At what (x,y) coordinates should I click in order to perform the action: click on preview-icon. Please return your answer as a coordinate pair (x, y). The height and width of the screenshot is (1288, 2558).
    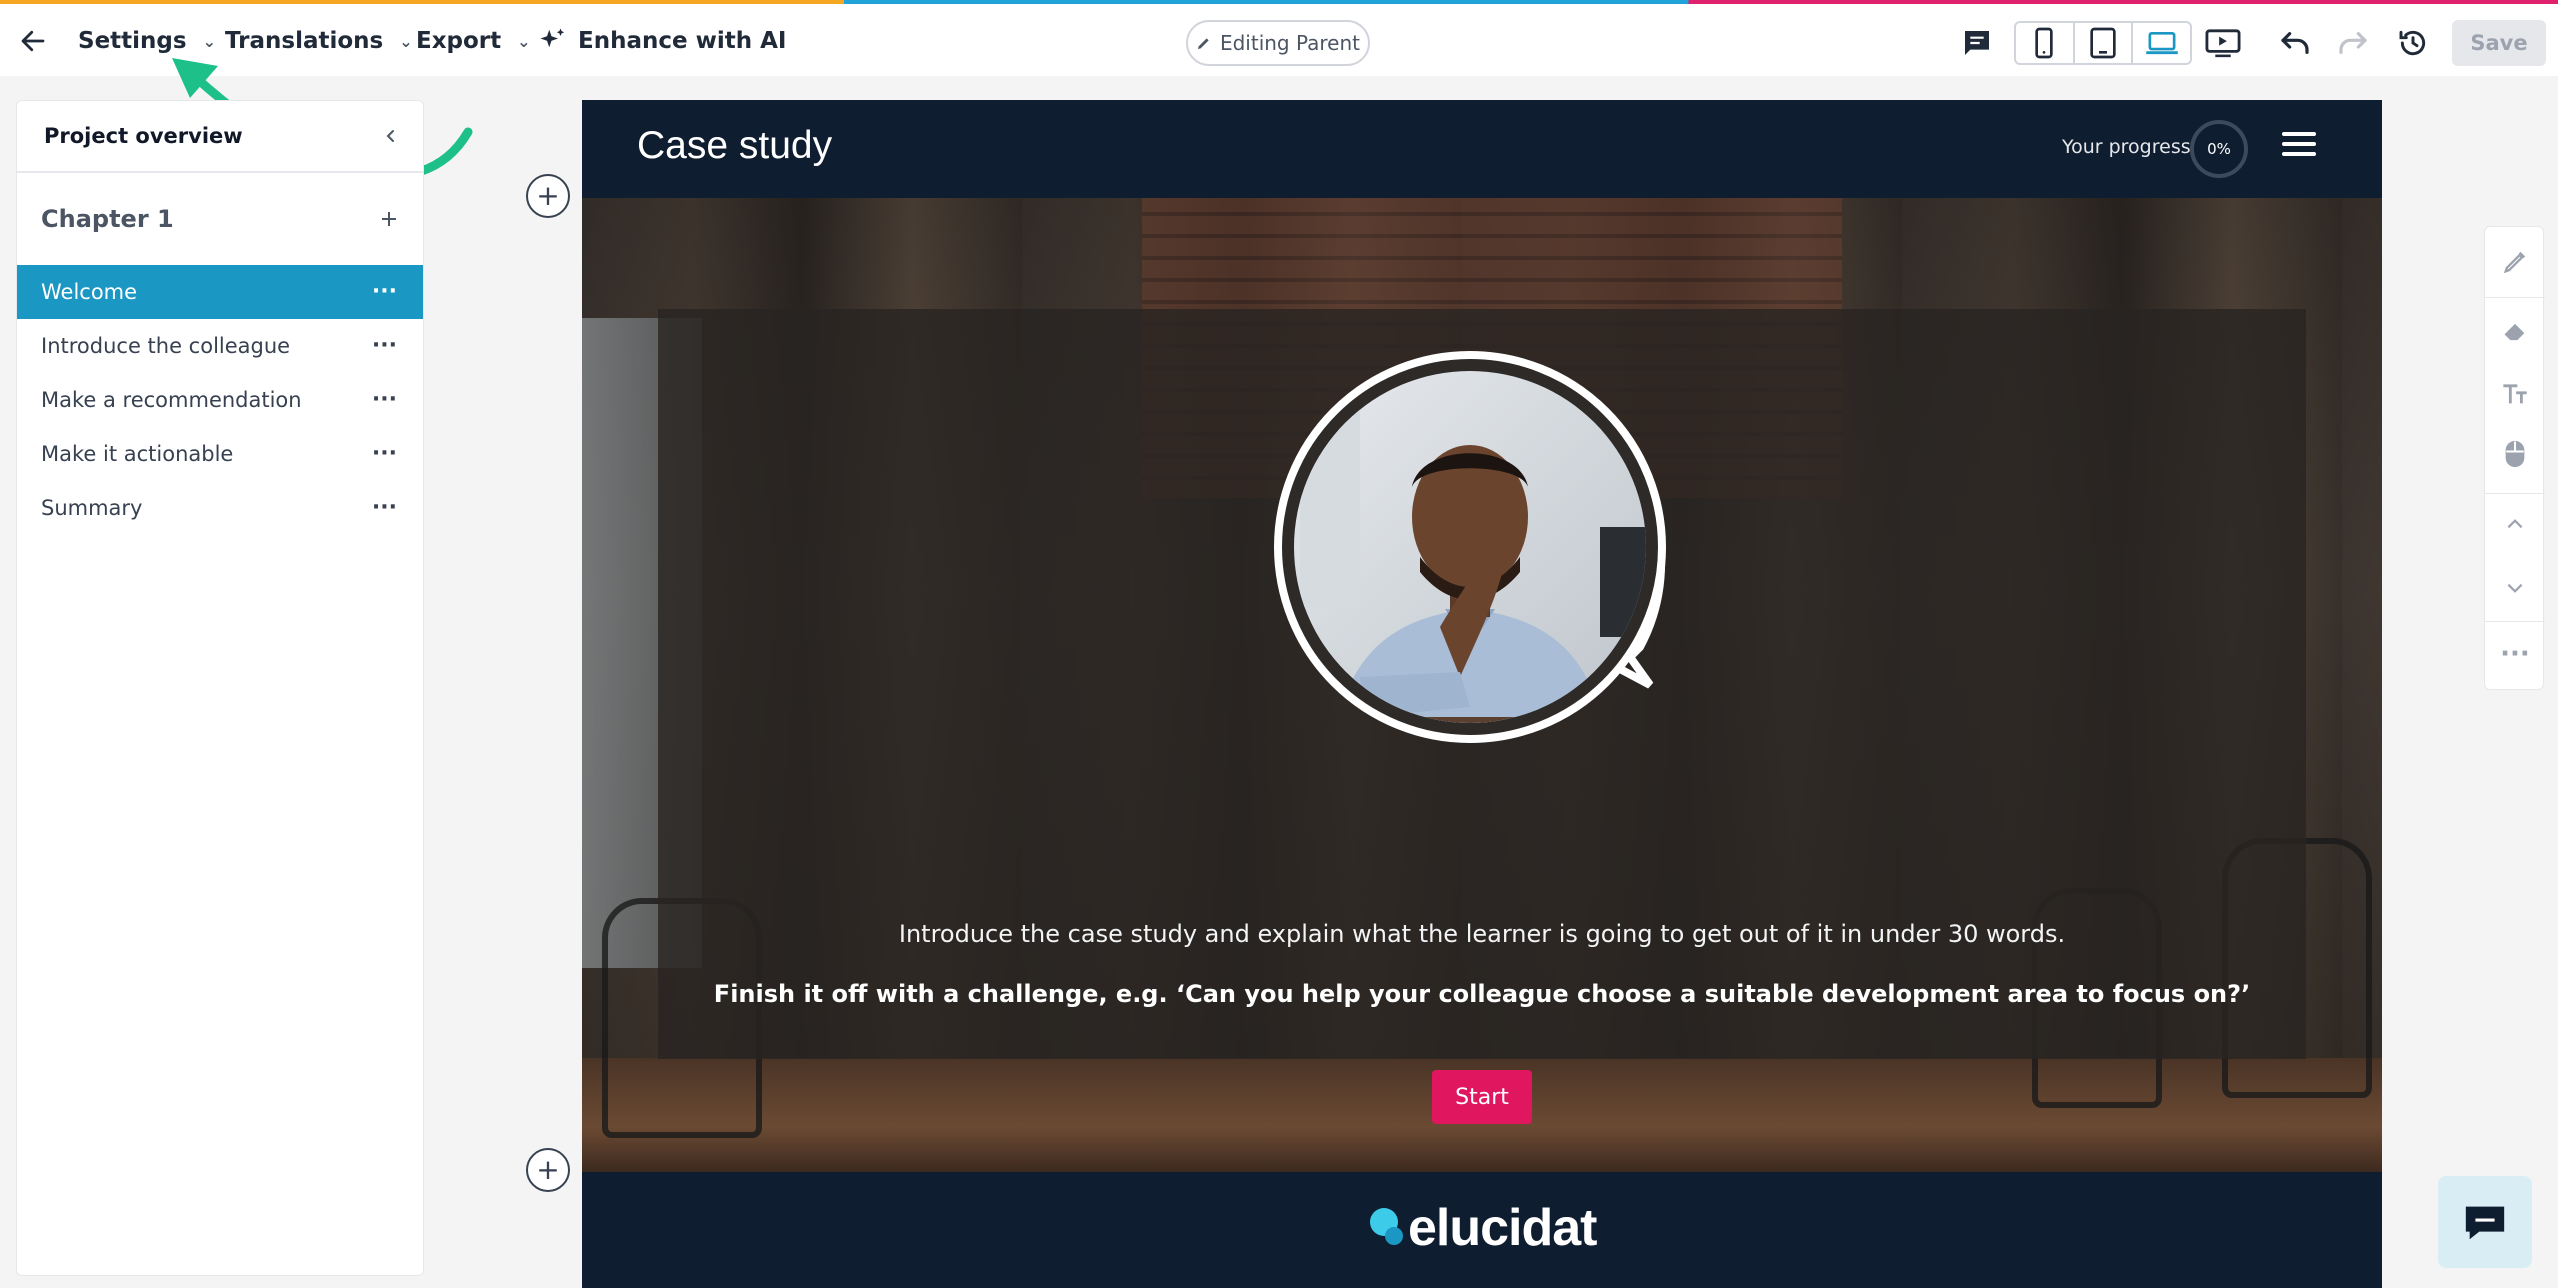
    Looking at the image, I should click on (2223, 43).